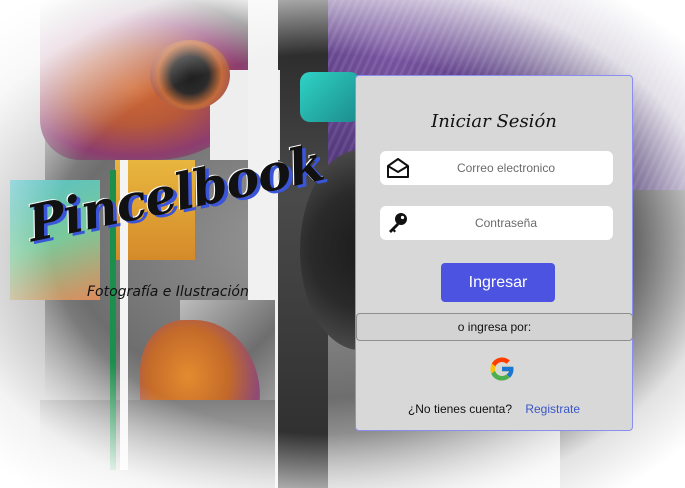 The width and height of the screenshot is (685, 488). Describe the element at coordinates (506, 223) in the screenshot. I see `password-input` at that location.